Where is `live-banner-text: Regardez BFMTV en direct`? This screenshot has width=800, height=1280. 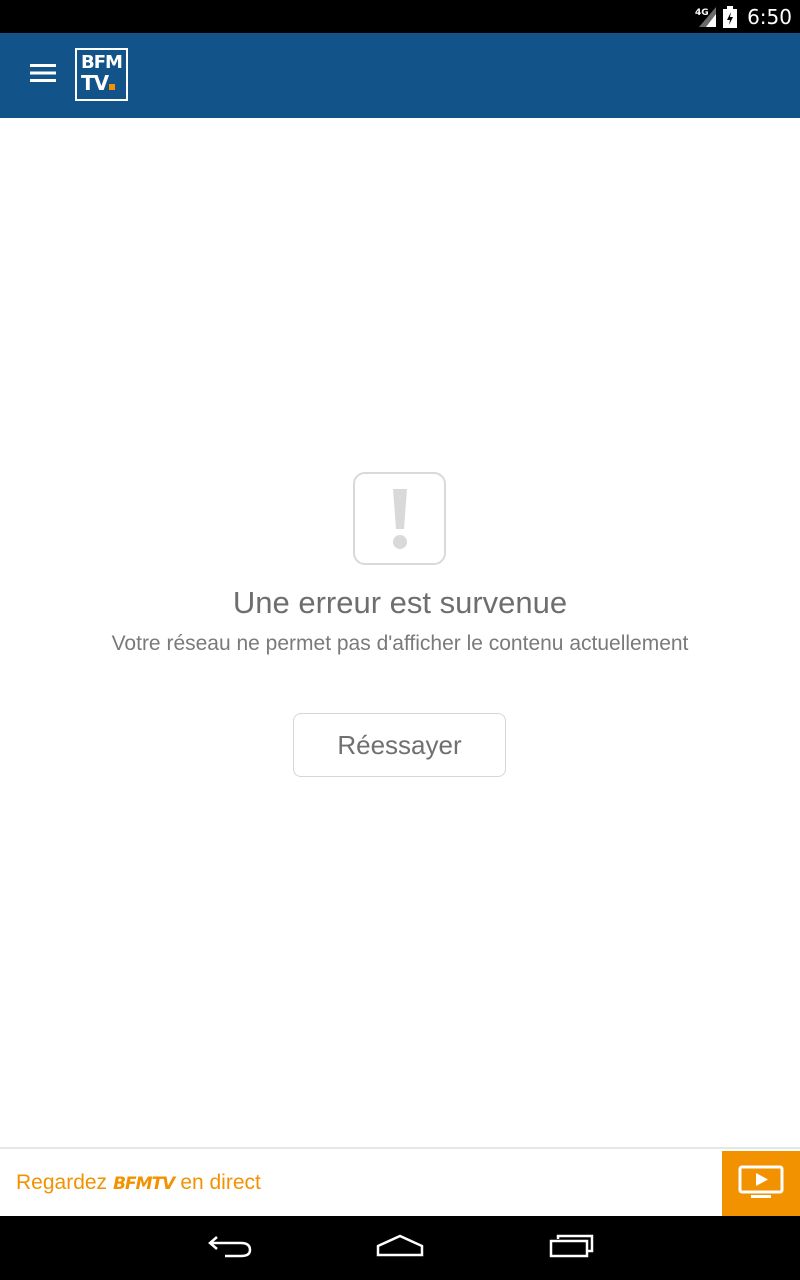 live-banner-text: Regardez BFMTV en direct is located at coordinates (138, 1183).